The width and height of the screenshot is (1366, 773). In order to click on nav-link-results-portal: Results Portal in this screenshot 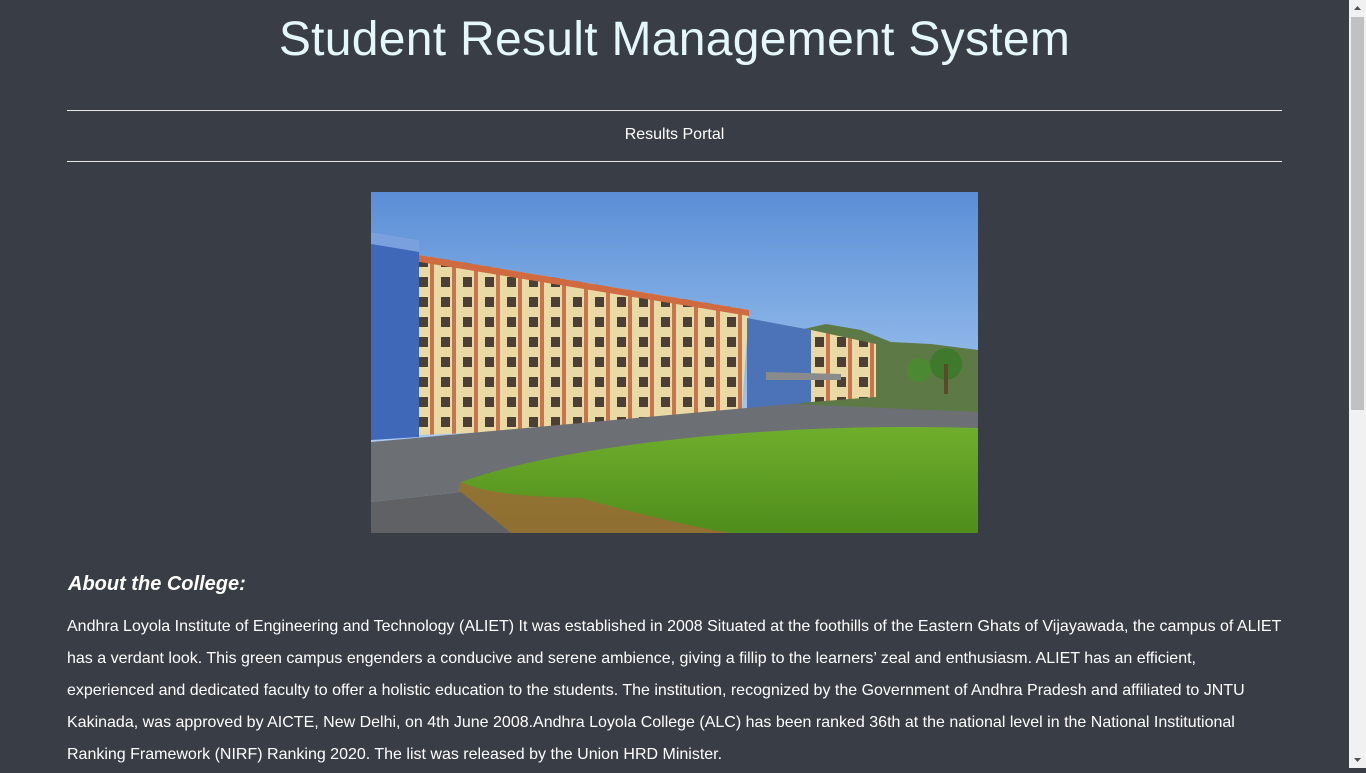, I will do `click(675, 134)`.